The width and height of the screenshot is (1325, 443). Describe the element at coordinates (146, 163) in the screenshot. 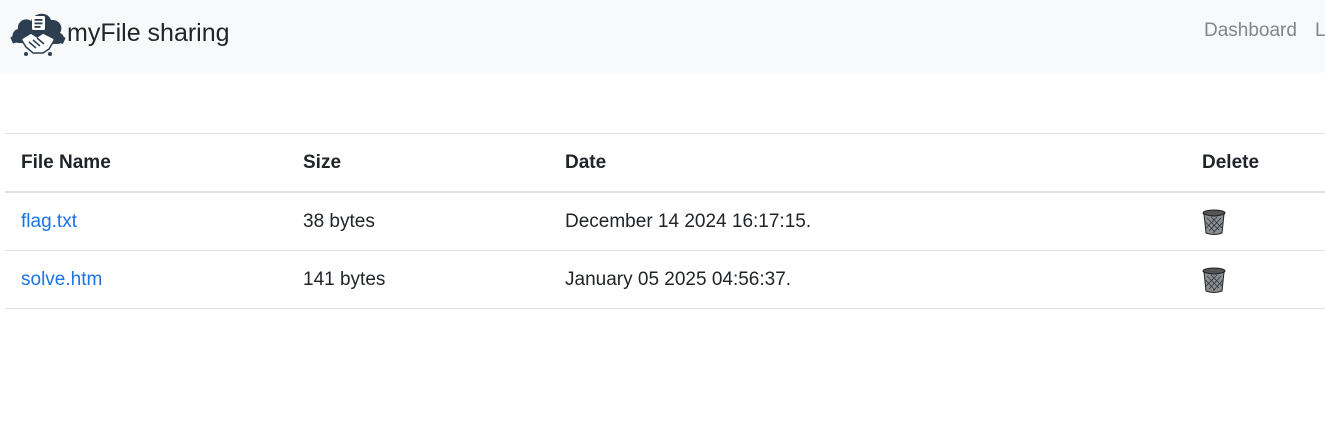

I see `header-file-name: File Name` at that location.